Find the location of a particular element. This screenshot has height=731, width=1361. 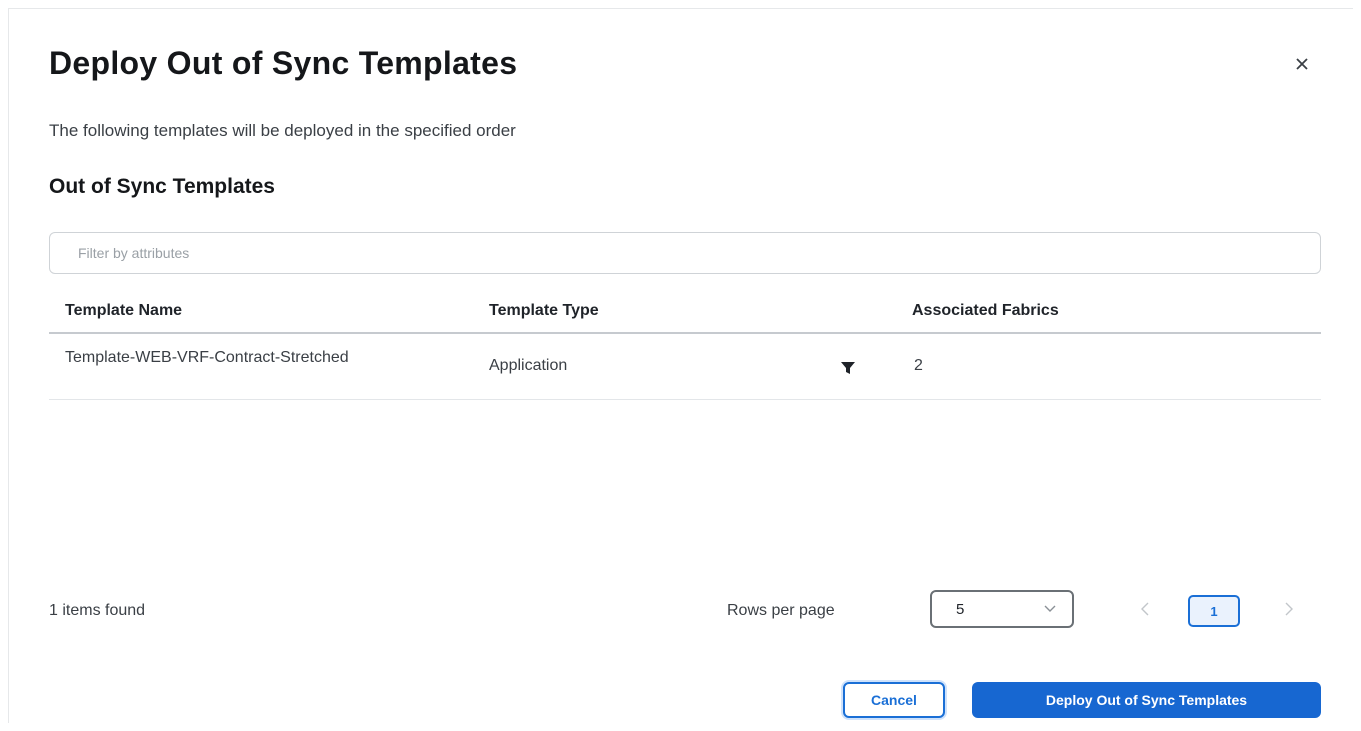

template-name-cell: Template-WEB-VRF-Contract-Stretched is located at coordinates (207, 357).